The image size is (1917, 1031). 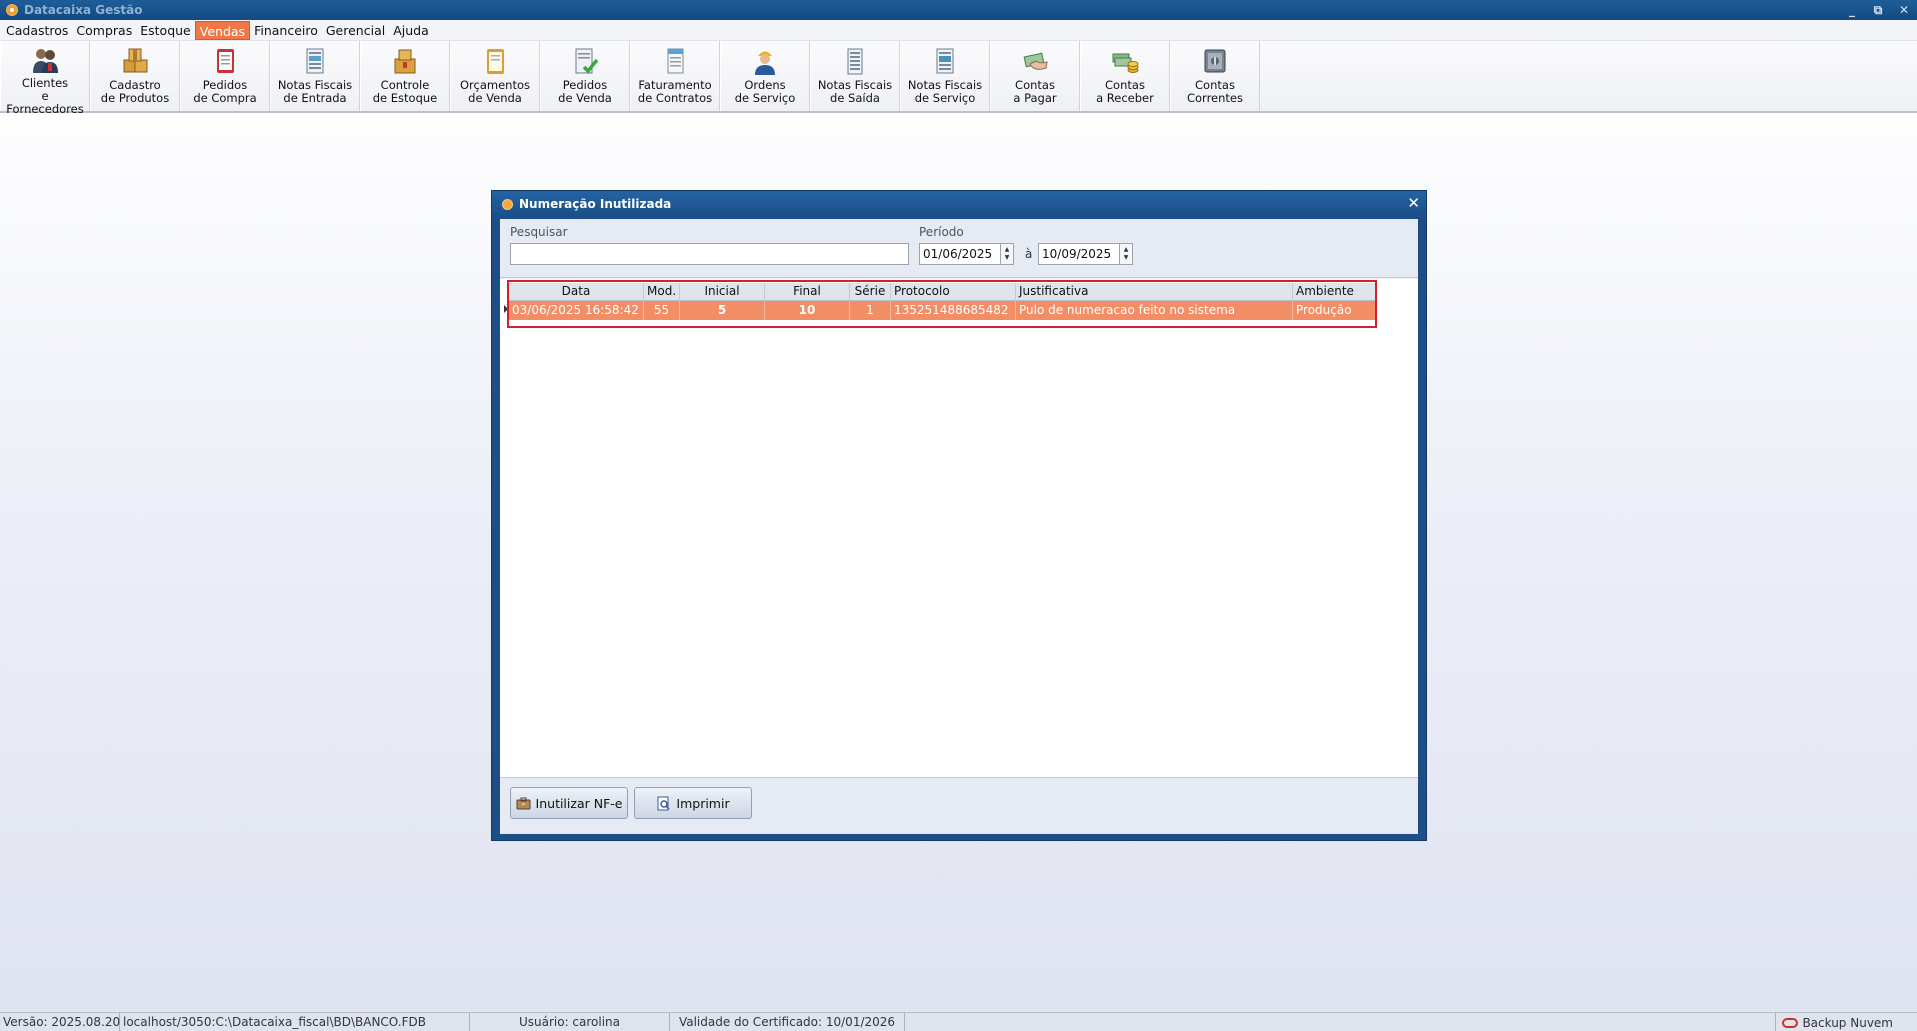 What do you see at coordinates (1852, 10) in the screenshot?
I see `minimize-button: _` at bounding box center [1852, 10].